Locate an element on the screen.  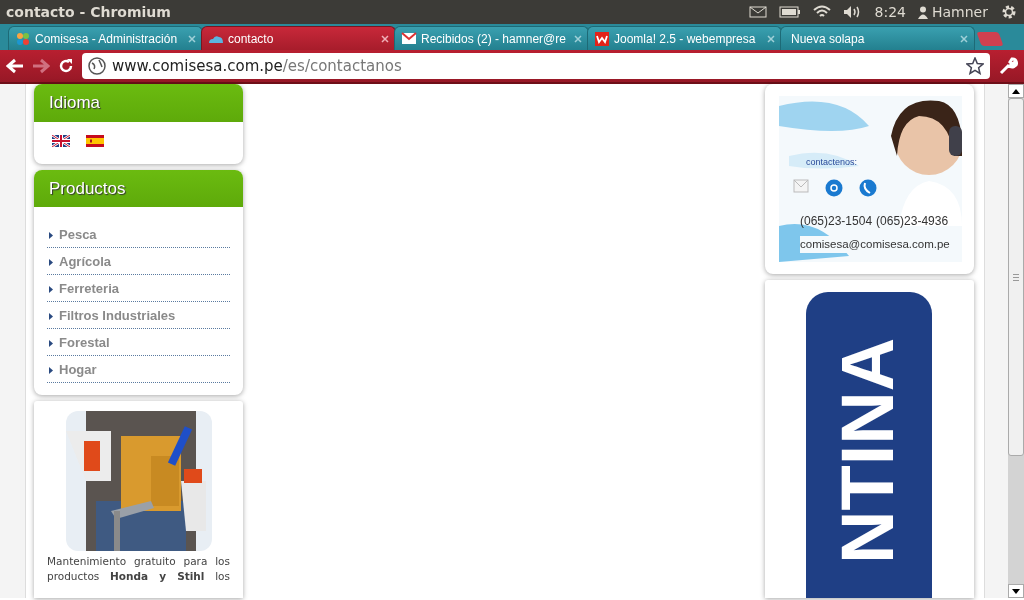
panel-heading: Productos is located at coordinates (138, 188).